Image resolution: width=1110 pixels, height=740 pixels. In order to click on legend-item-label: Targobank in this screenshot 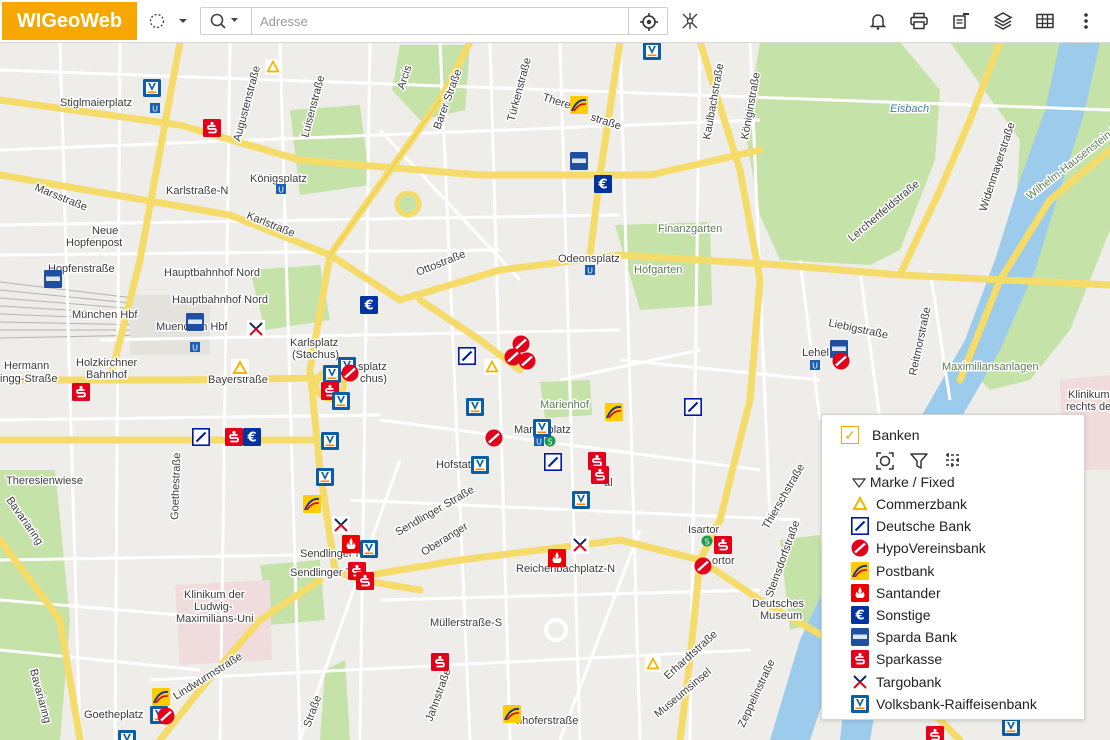, I will do `click(909, 681)`.